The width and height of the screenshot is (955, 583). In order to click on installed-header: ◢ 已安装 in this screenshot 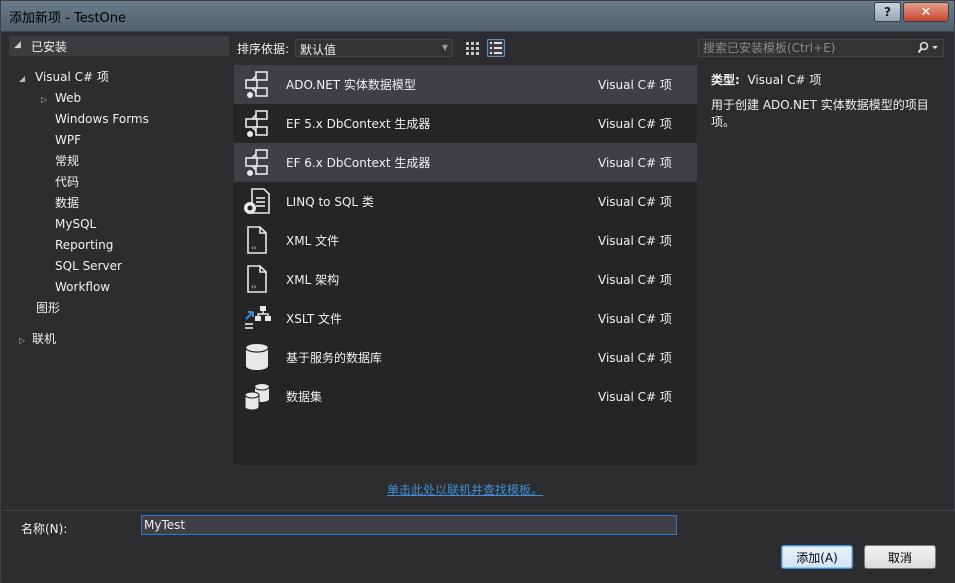, I will do `click(119, 46)`.